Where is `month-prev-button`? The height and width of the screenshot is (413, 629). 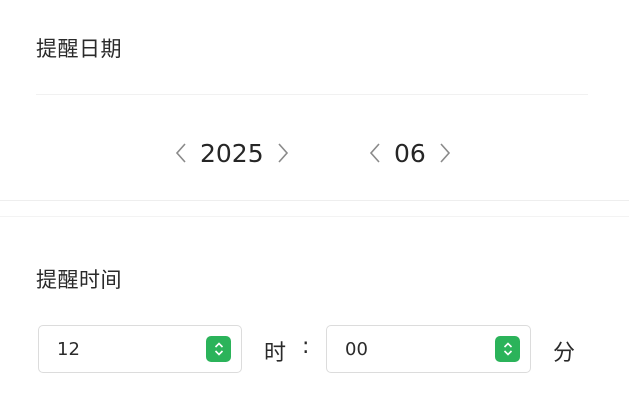 month-prev-button is located at coordinates (375, 153).